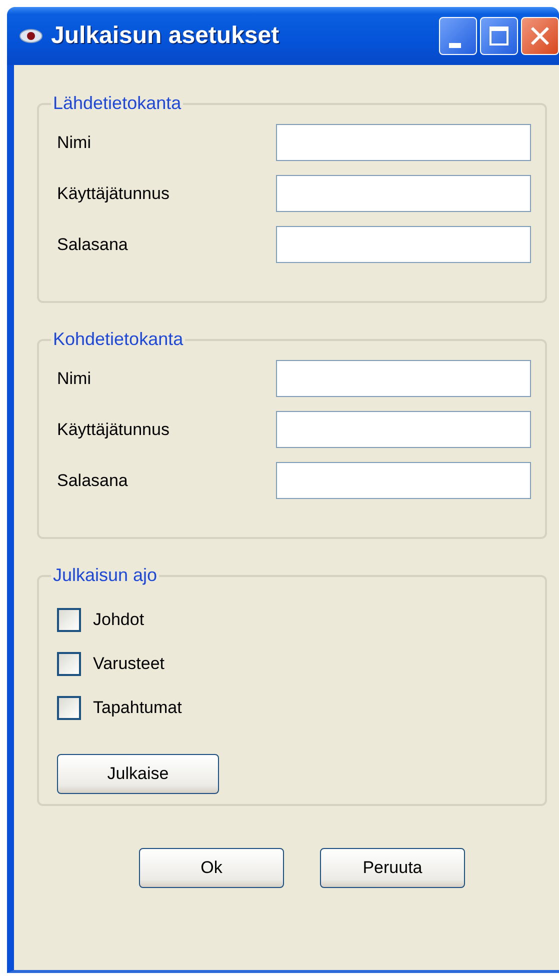 This screenshot has width=559, height=976. I want to click on minimize-button, so click(458, 36).